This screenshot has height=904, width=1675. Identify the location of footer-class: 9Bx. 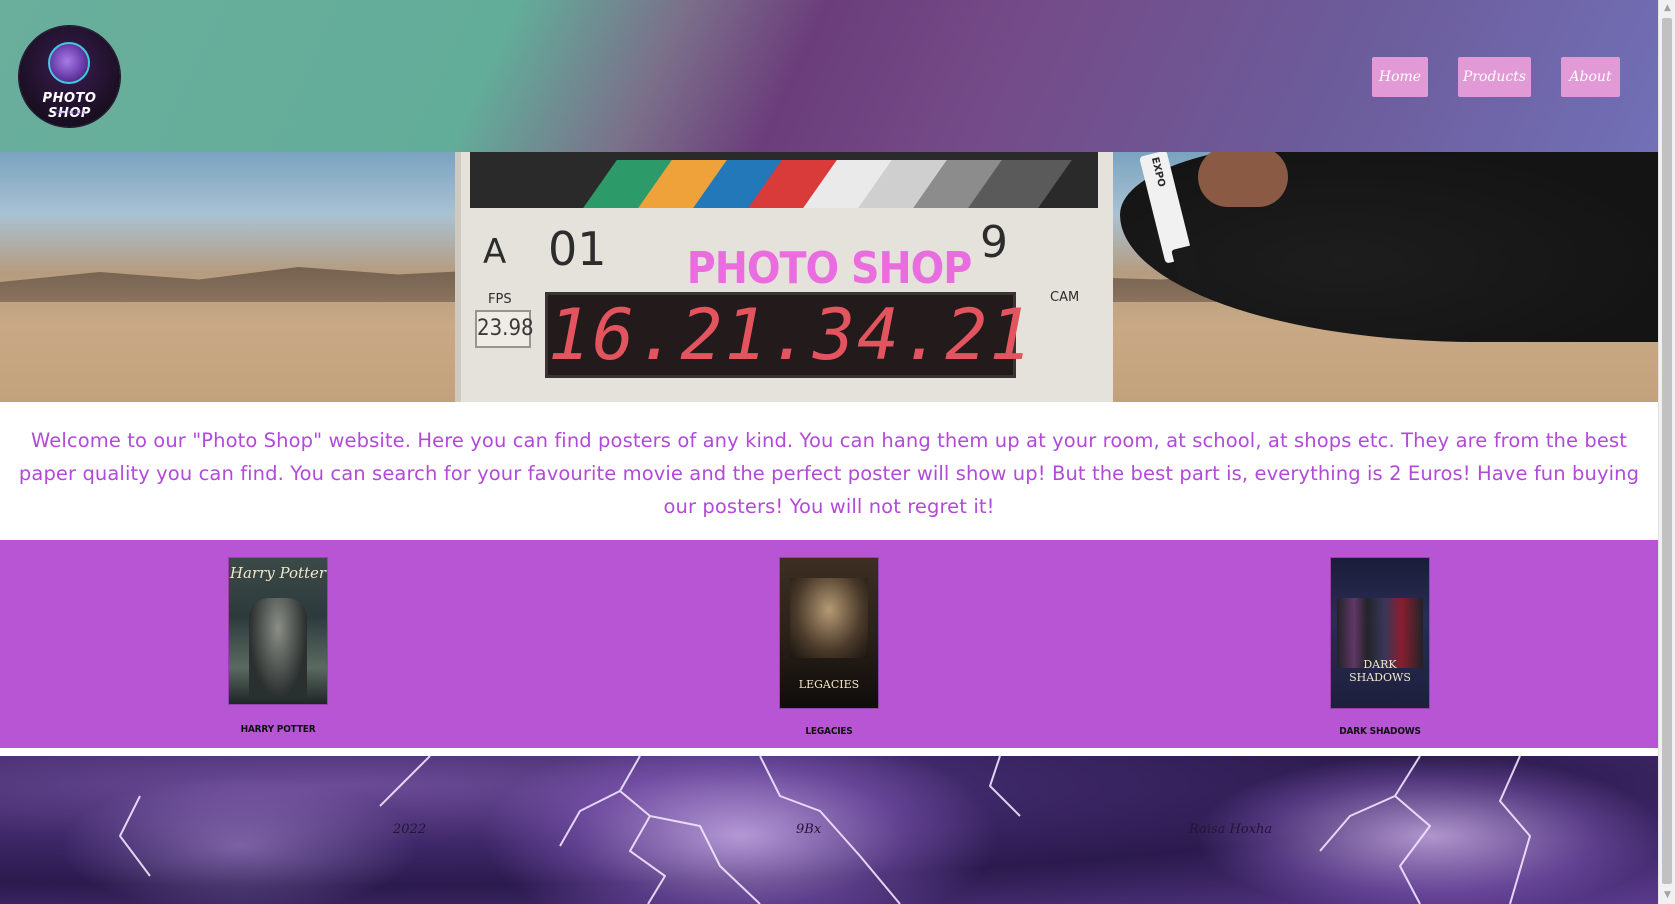
(809, 829).